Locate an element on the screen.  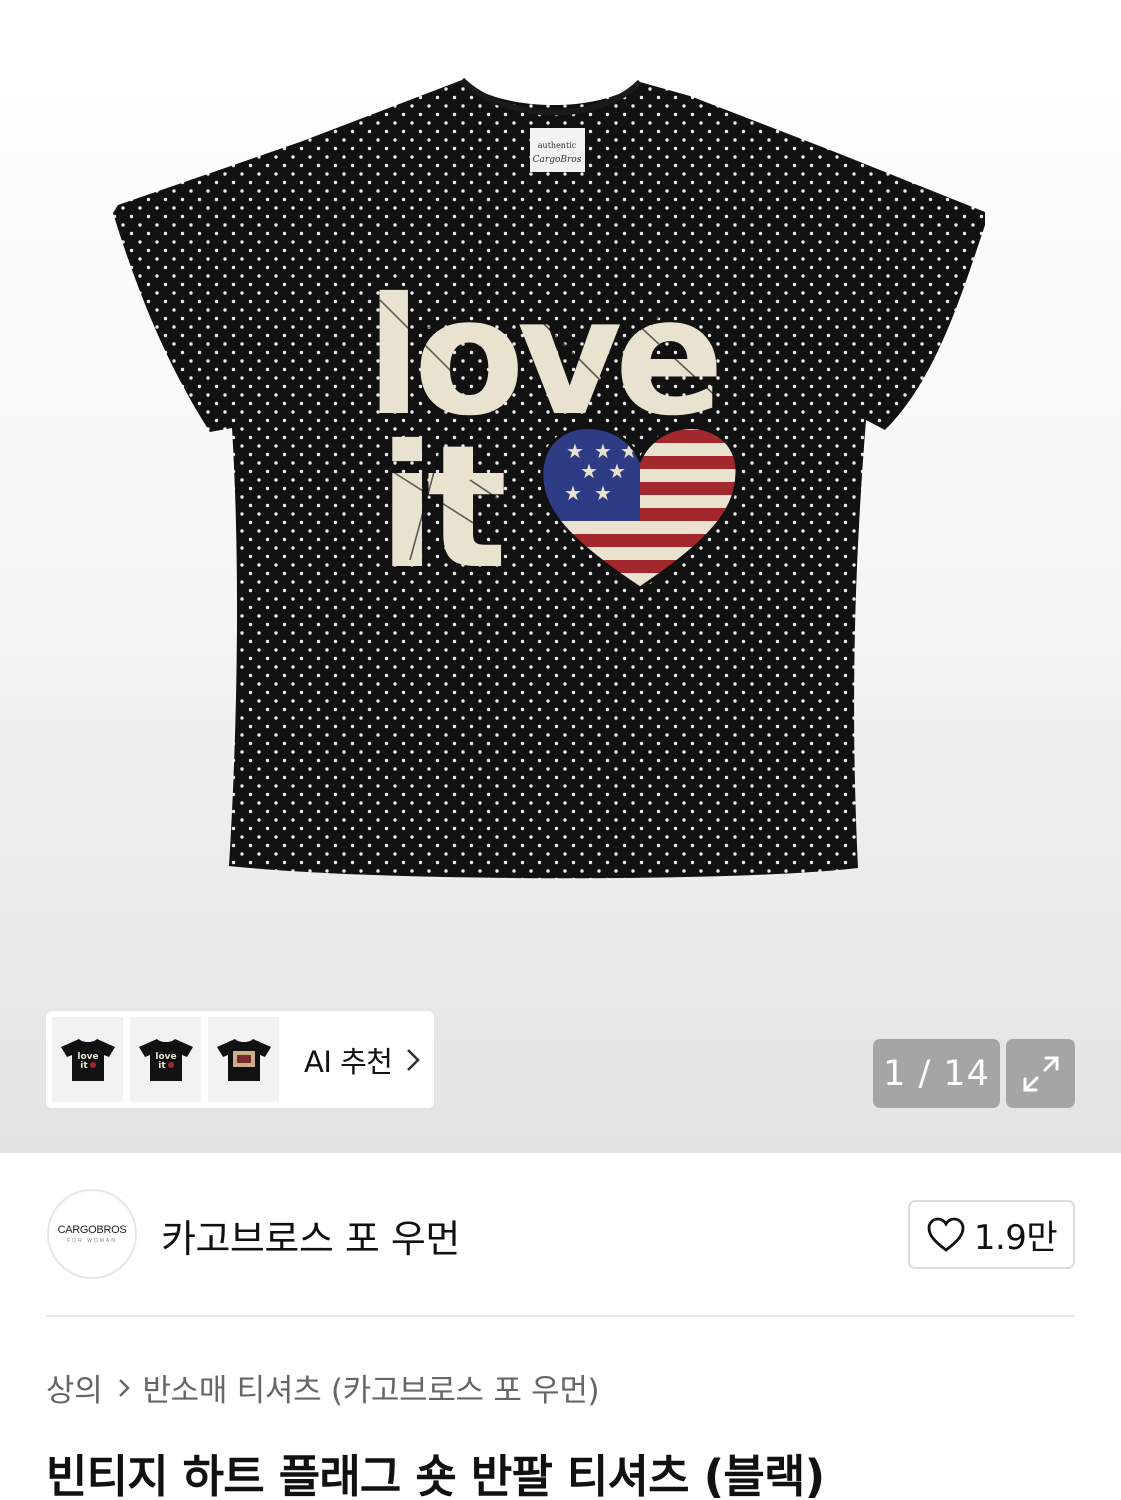
svg-text: CargoBros is located at coordinates (557, 160).